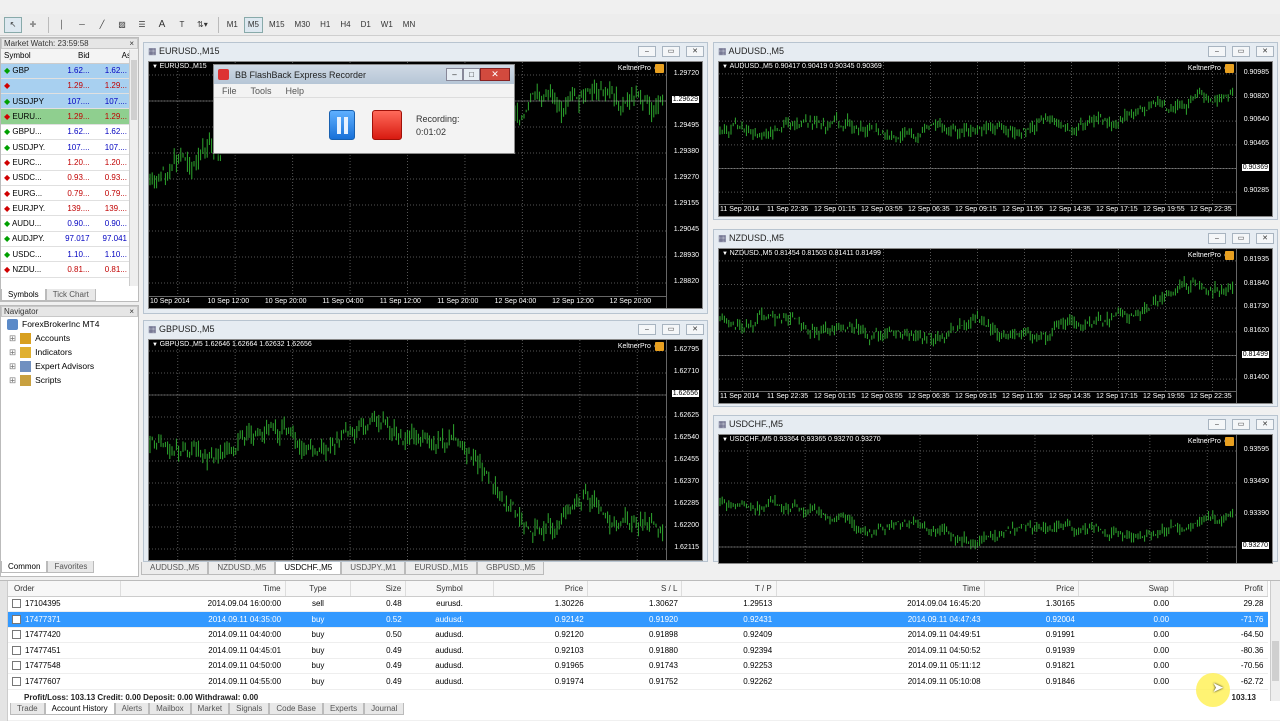  What do you see at coordinates (441, 568) in the screenshot?
I see `chart-tab: EURUSD.,M15` at bounding box center [441, 568].